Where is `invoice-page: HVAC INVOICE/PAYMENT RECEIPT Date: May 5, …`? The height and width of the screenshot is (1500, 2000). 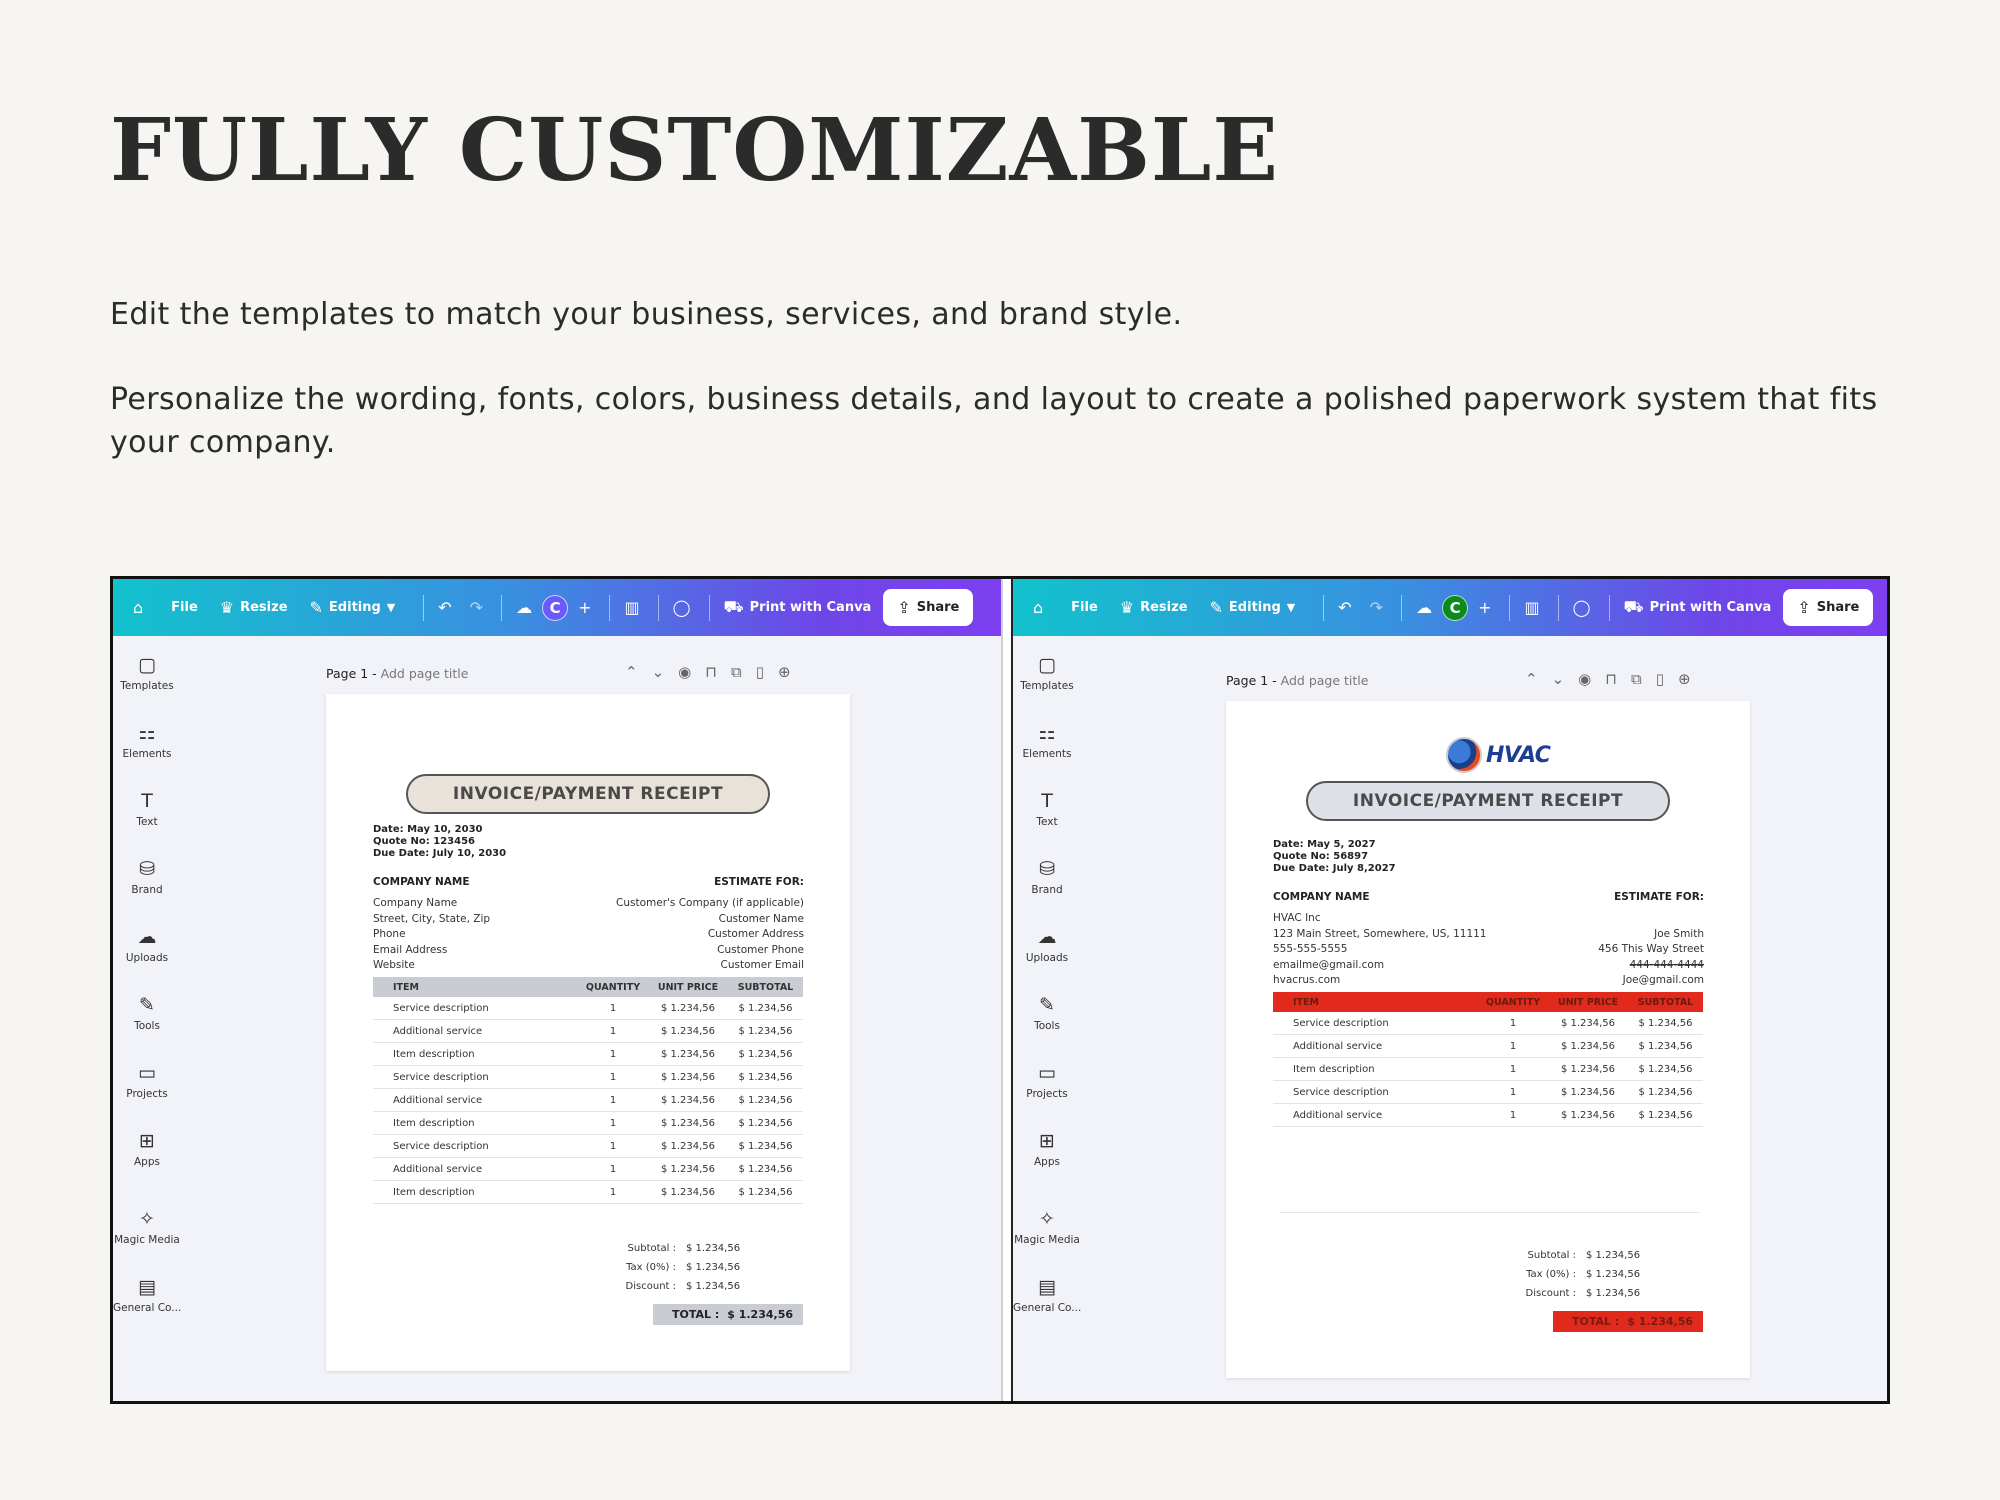
invoice-page: HVAC INVOICE/PAYMENT RECEIPT Date: May 5, … is located at coordinates (1488, 1039).